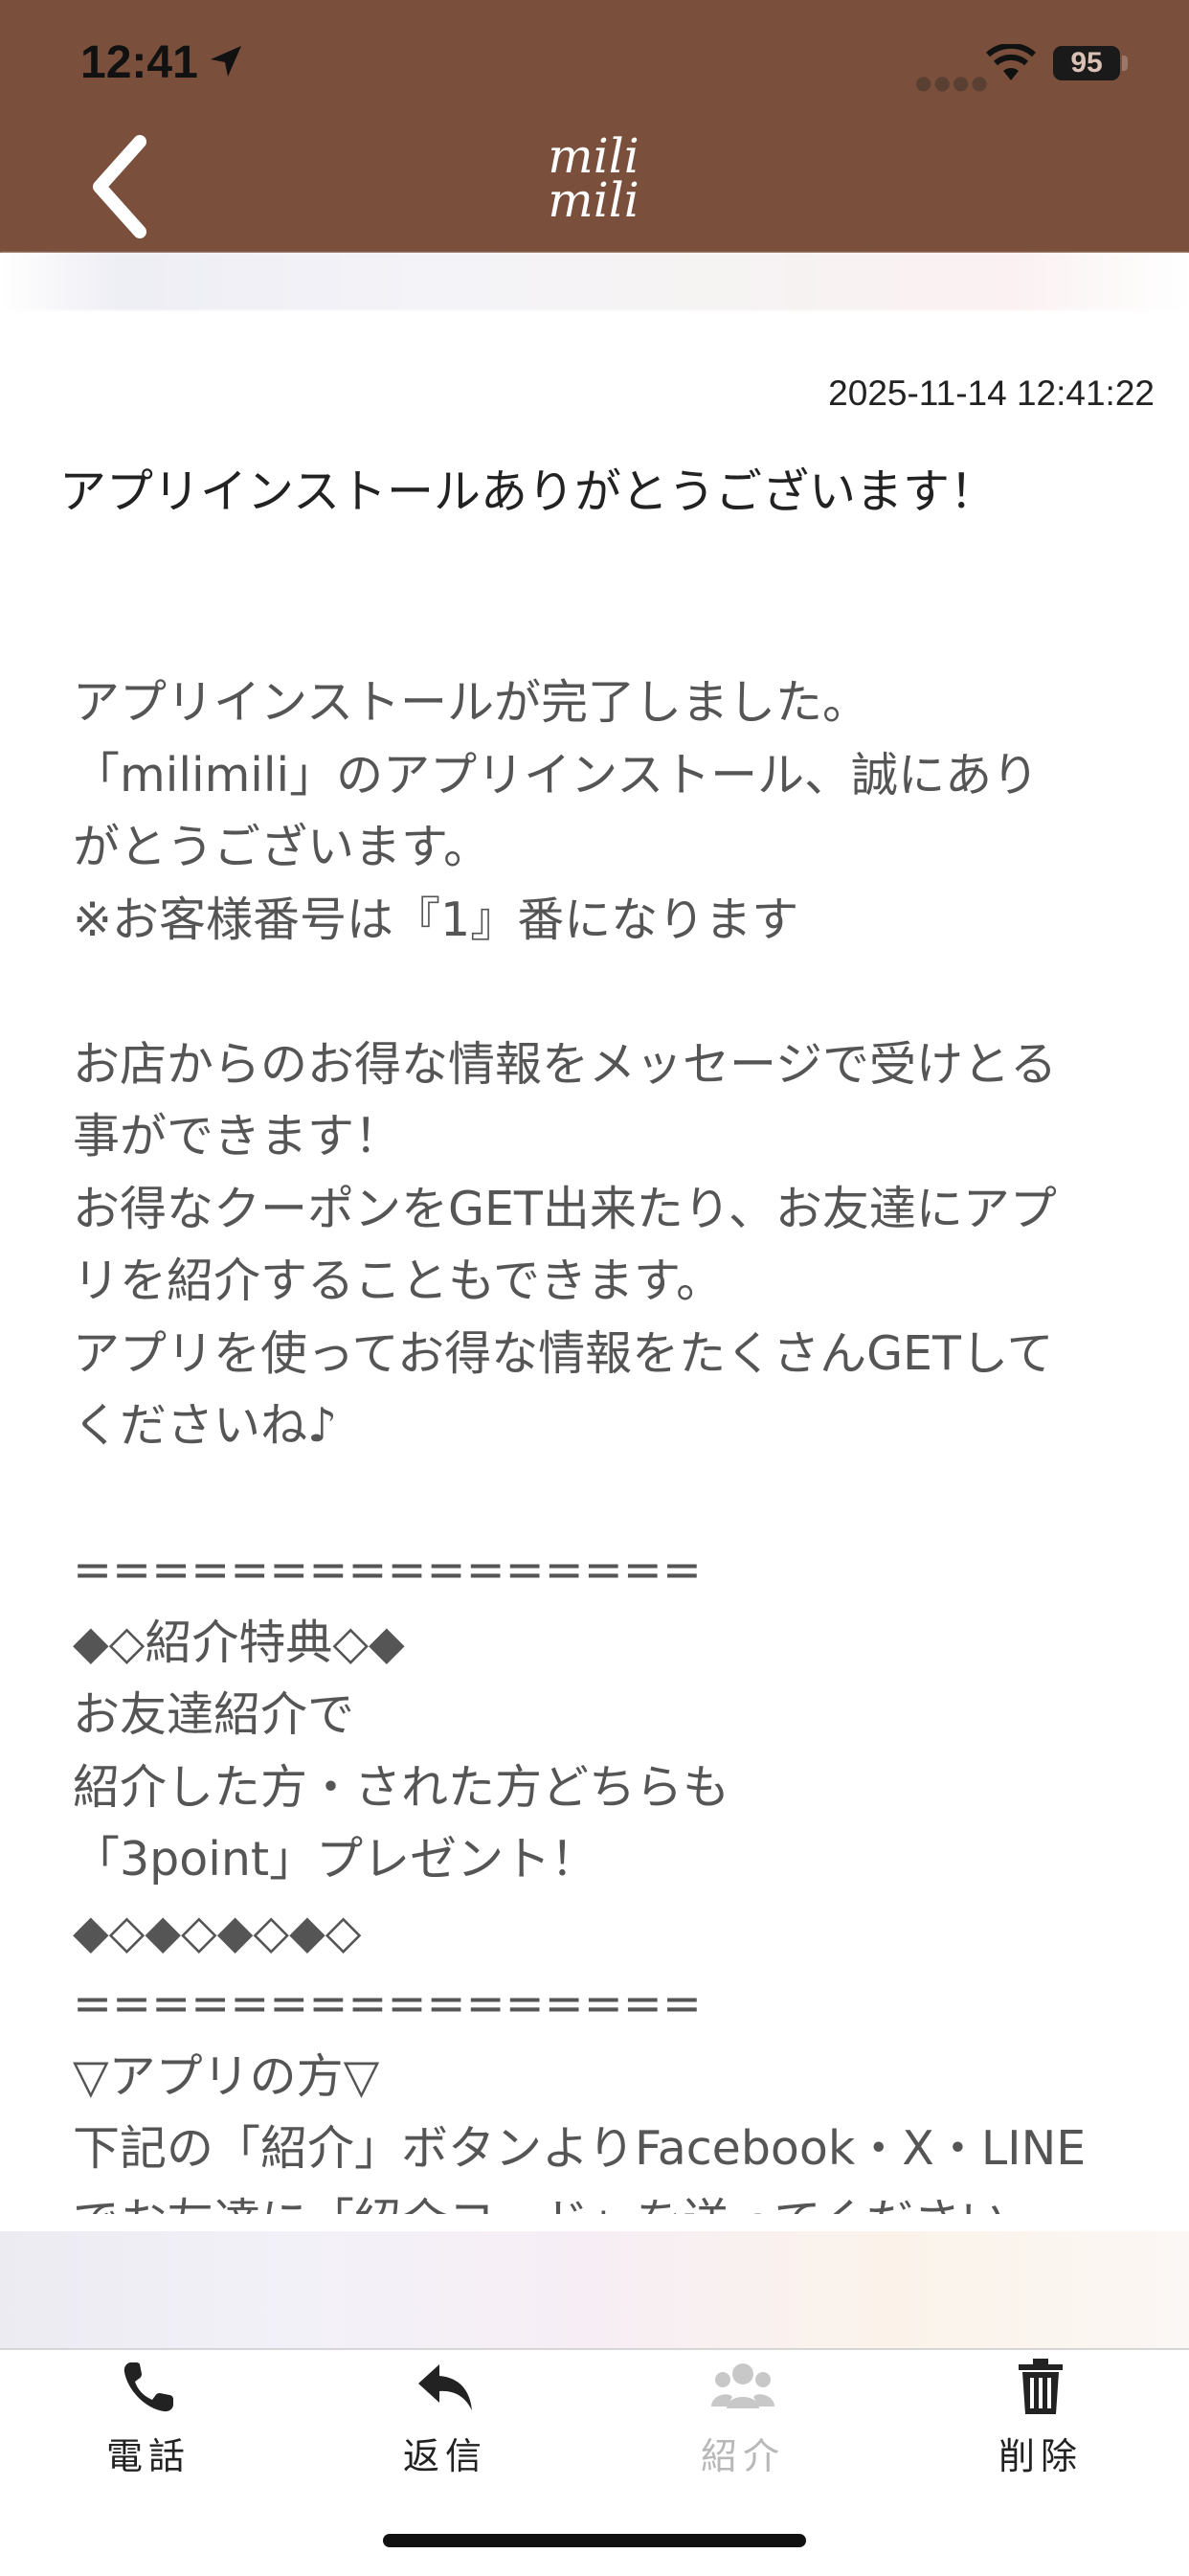 This screenshot has width=1189, height=2576. Describe the element at coordinates (528, 491) in the screenshot. I see `message-title: アプリインストールありがとうございます！` at that location.